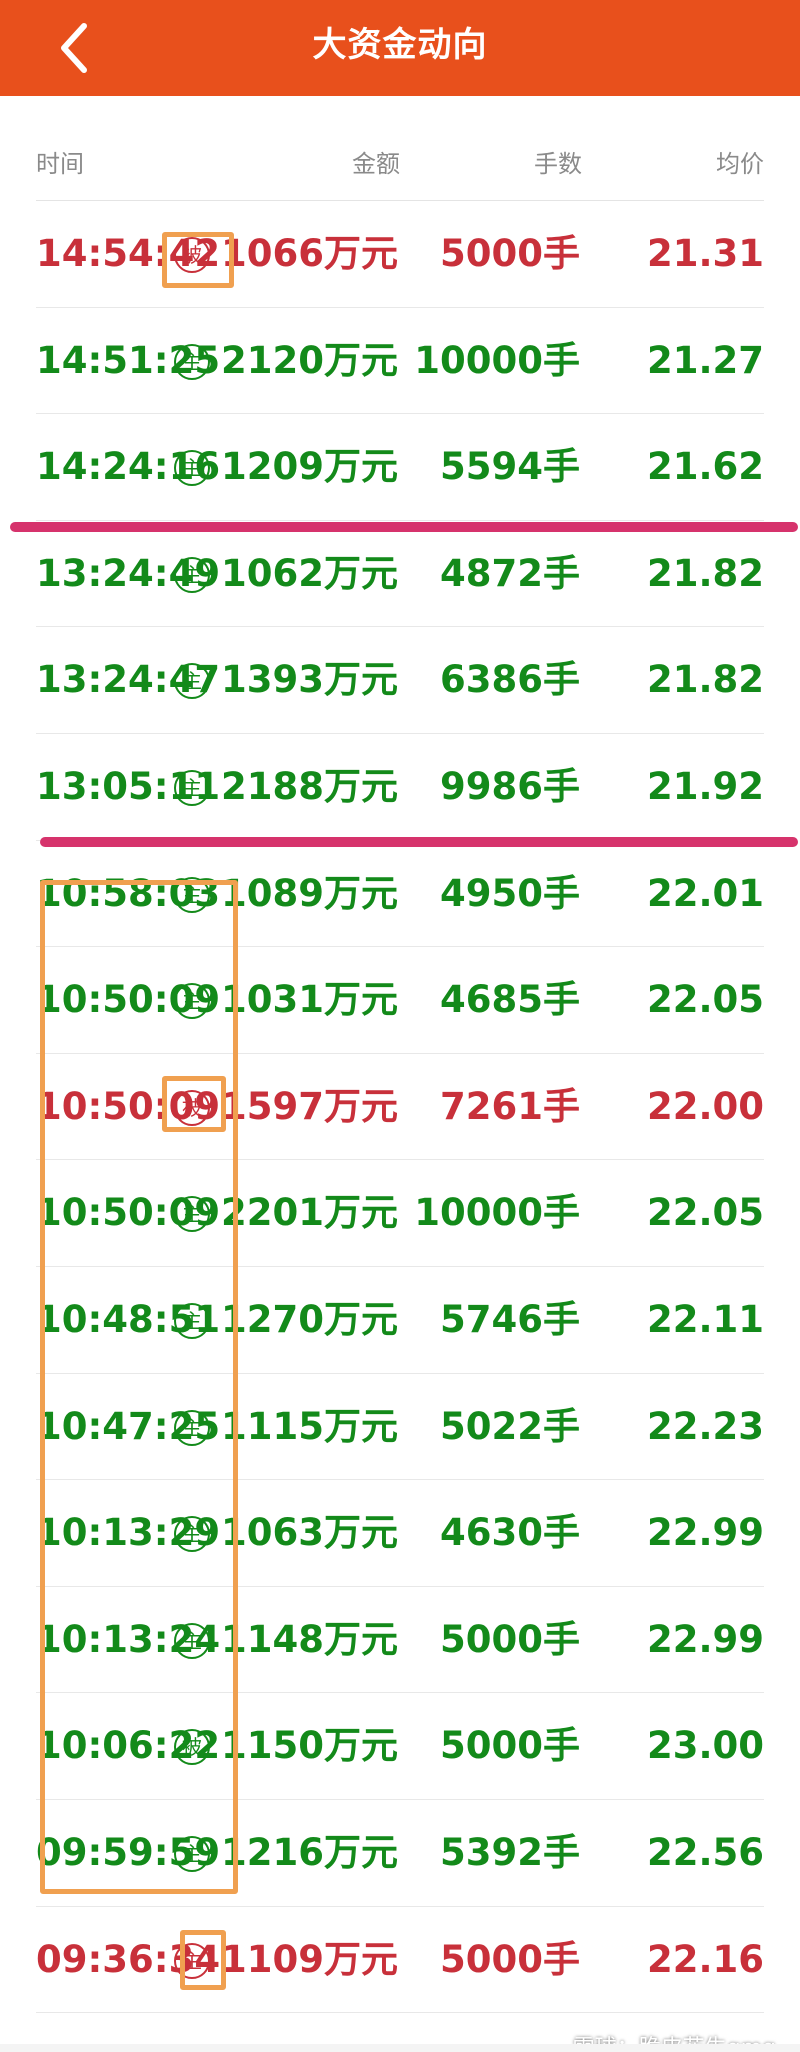  Describe the element at coordinates (705, 893) in the screenshot. I see `trade-avg-price: 22.01` at that location.